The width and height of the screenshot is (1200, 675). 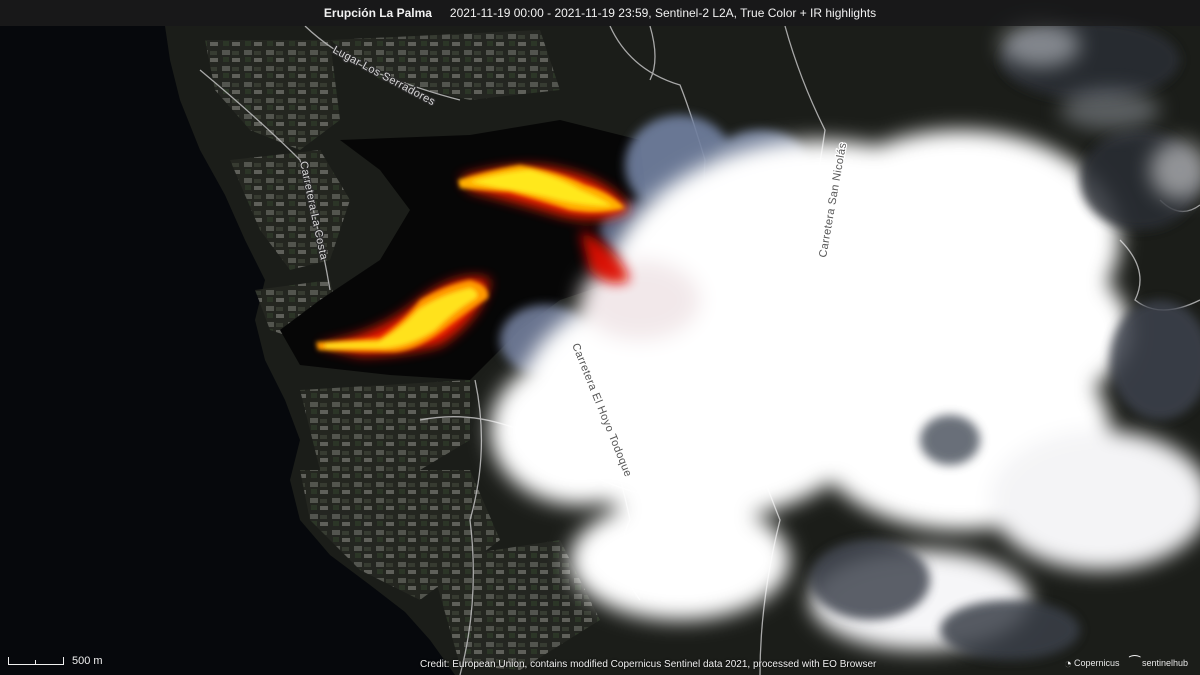 What do you see at coordinates (36, 661) in the screenshot?
I see `scale-line` at bounding box center [36, 661].